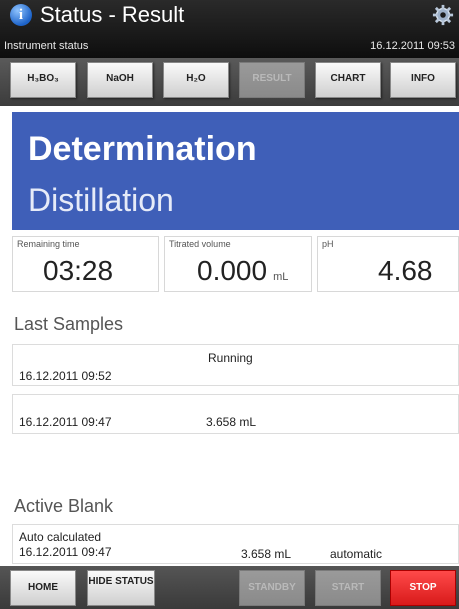 The image size is (459, 609). What do you see at coordinates (423, 588) in the screenshot?
I see `stop-button: STOP` at bounding box center [423, 588].